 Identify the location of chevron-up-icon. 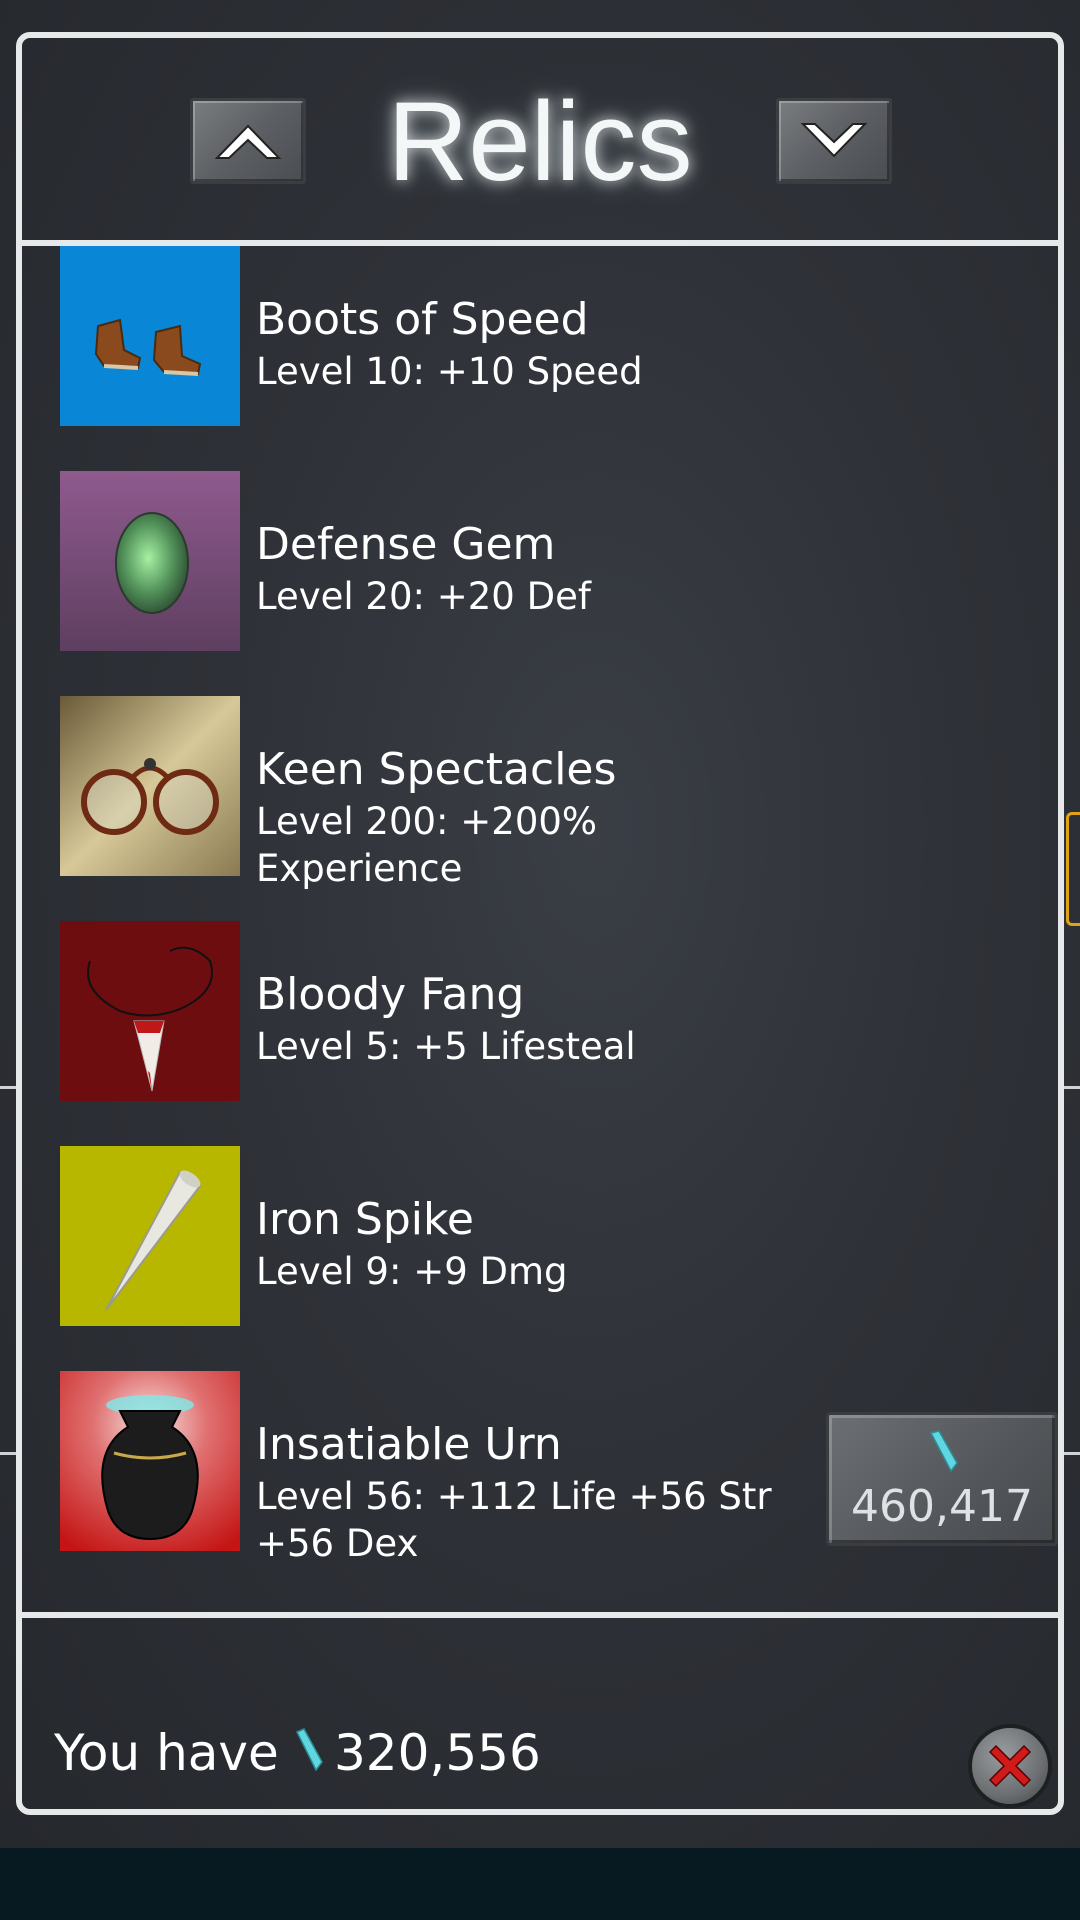
(248, 141).